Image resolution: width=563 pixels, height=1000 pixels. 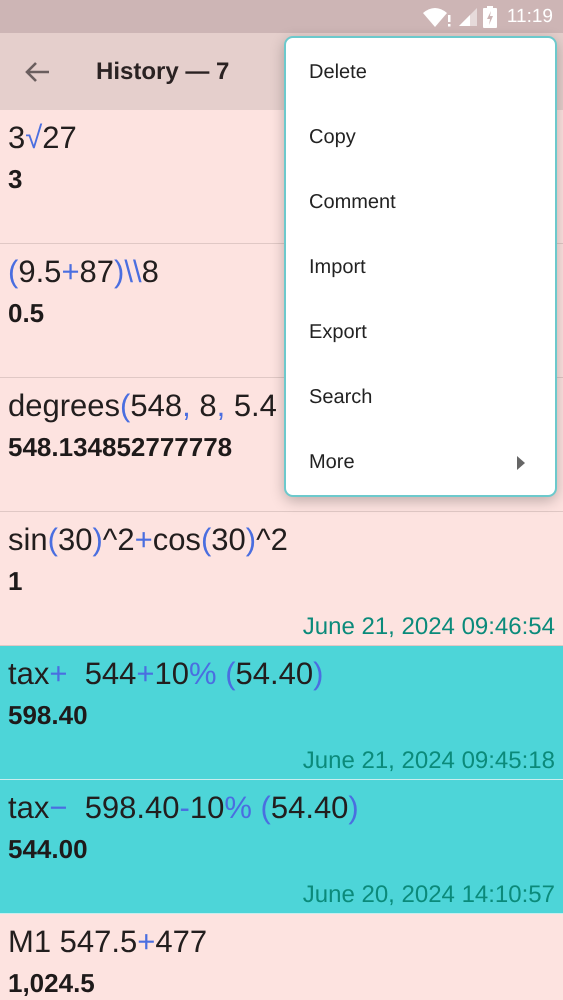 I want to click on menu-item: More, so click(x=420, y=462).